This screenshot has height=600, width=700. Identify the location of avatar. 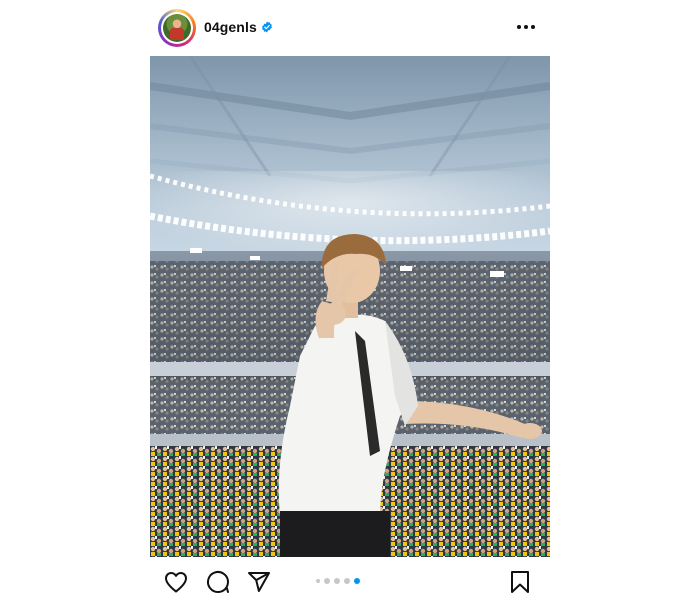
(177, 28).